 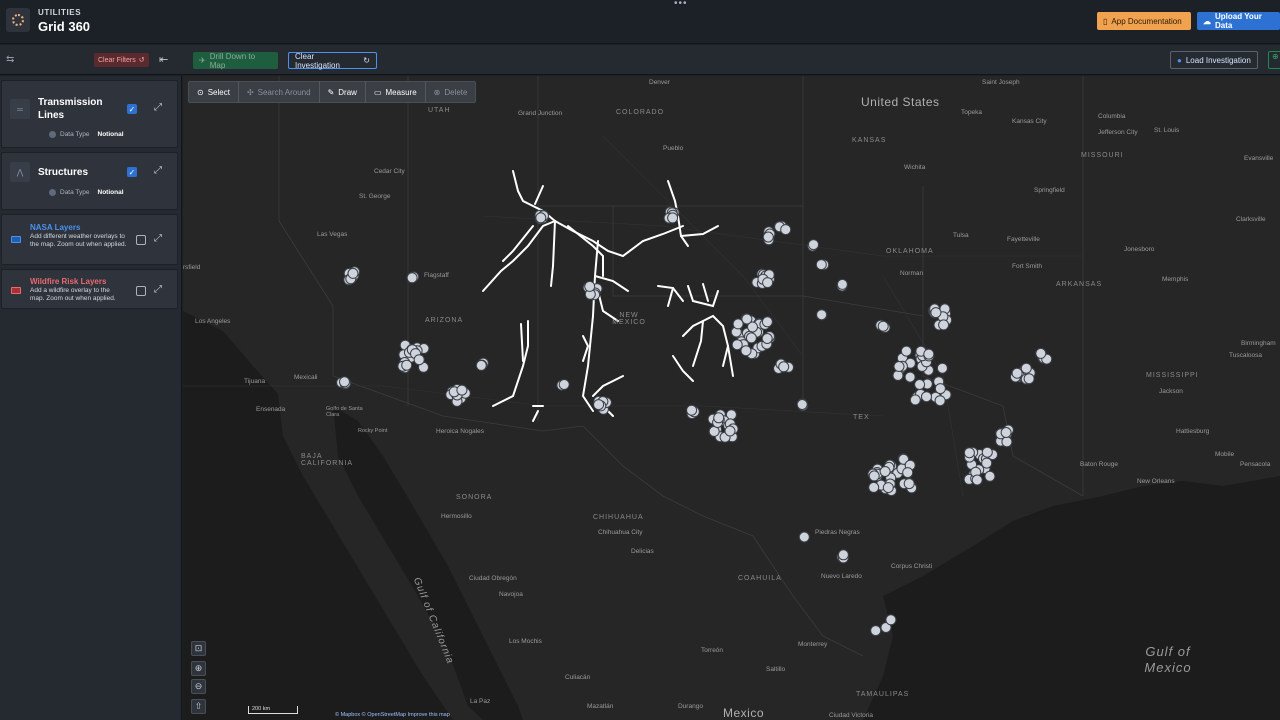 I want to click on save-button: ⊕, so click(x=1274, y=60).